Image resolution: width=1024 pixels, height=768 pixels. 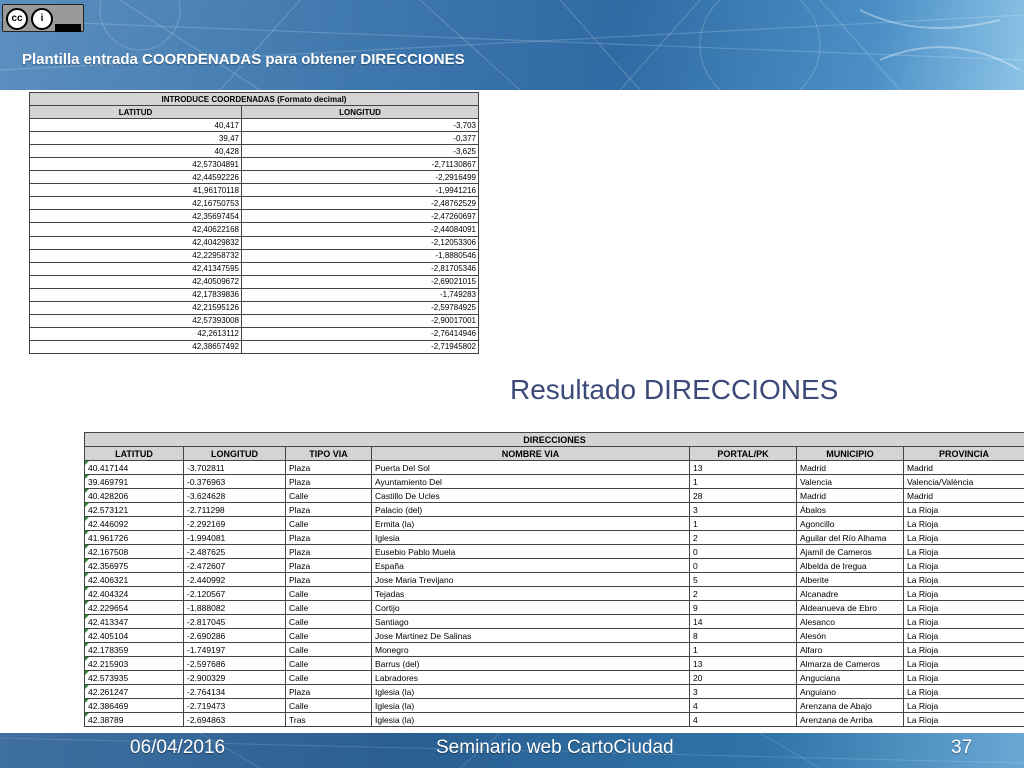 What do you see at coordinates (135, 190) in the screenshot?
I see `table-cell: 41,96170118` at bounding box center [135, 190].